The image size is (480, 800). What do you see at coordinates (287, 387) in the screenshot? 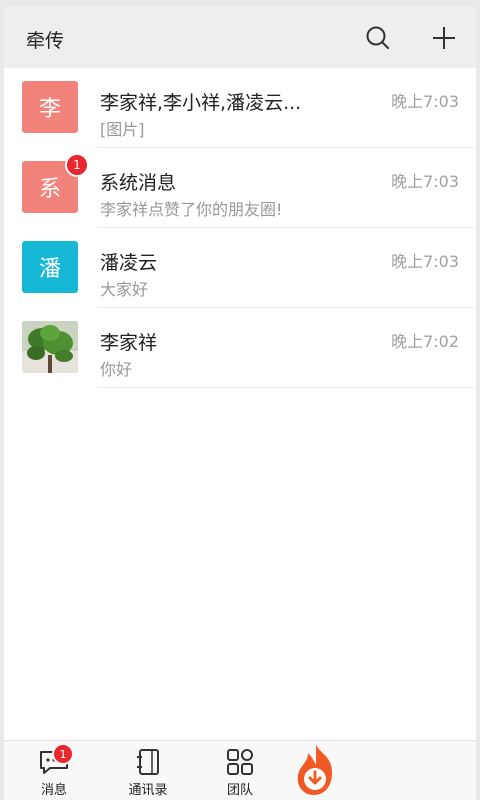
I see `divider` at bounding box center [287, 387].